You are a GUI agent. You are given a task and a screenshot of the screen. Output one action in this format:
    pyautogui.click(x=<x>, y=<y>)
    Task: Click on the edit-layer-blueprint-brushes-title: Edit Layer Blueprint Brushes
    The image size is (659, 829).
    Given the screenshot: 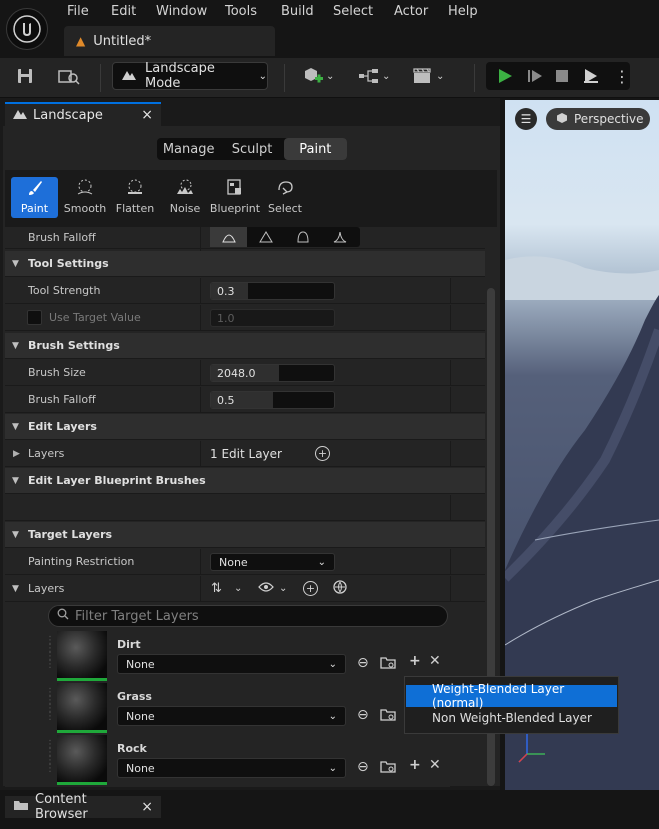 What is the action you would take?
    pyautogui.click(x=117, y=480)
    